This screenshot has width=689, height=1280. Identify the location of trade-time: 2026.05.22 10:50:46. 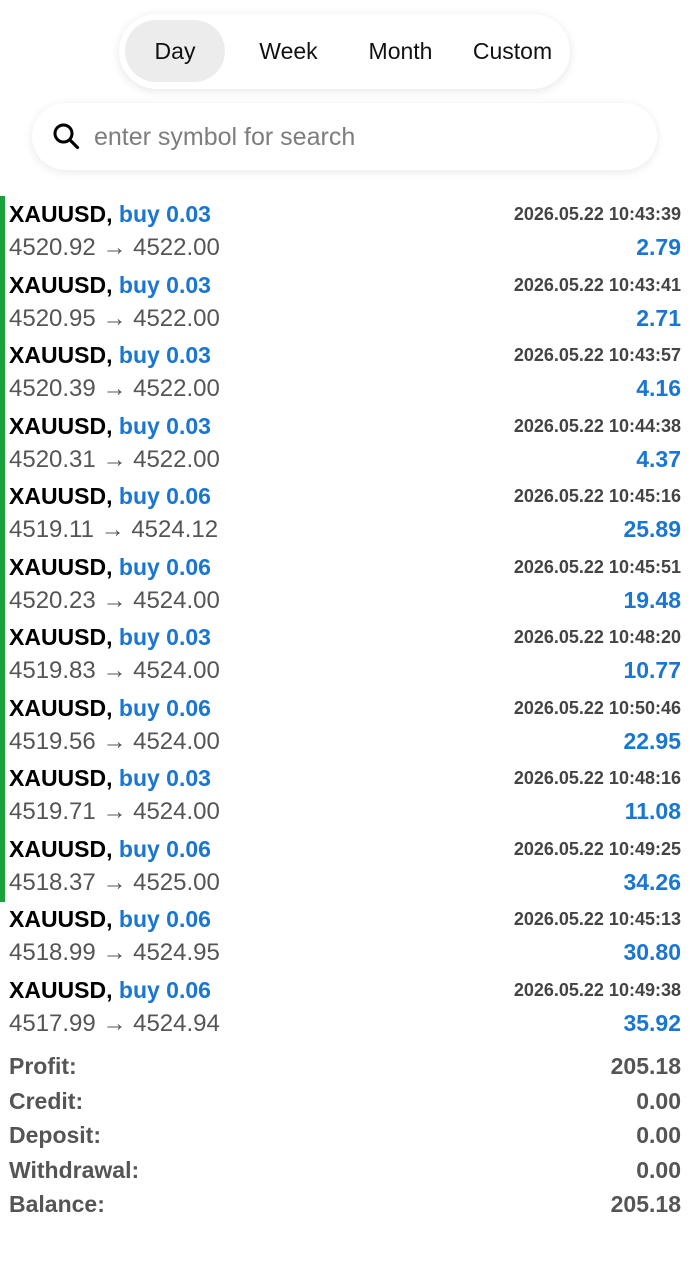
(597, 707).